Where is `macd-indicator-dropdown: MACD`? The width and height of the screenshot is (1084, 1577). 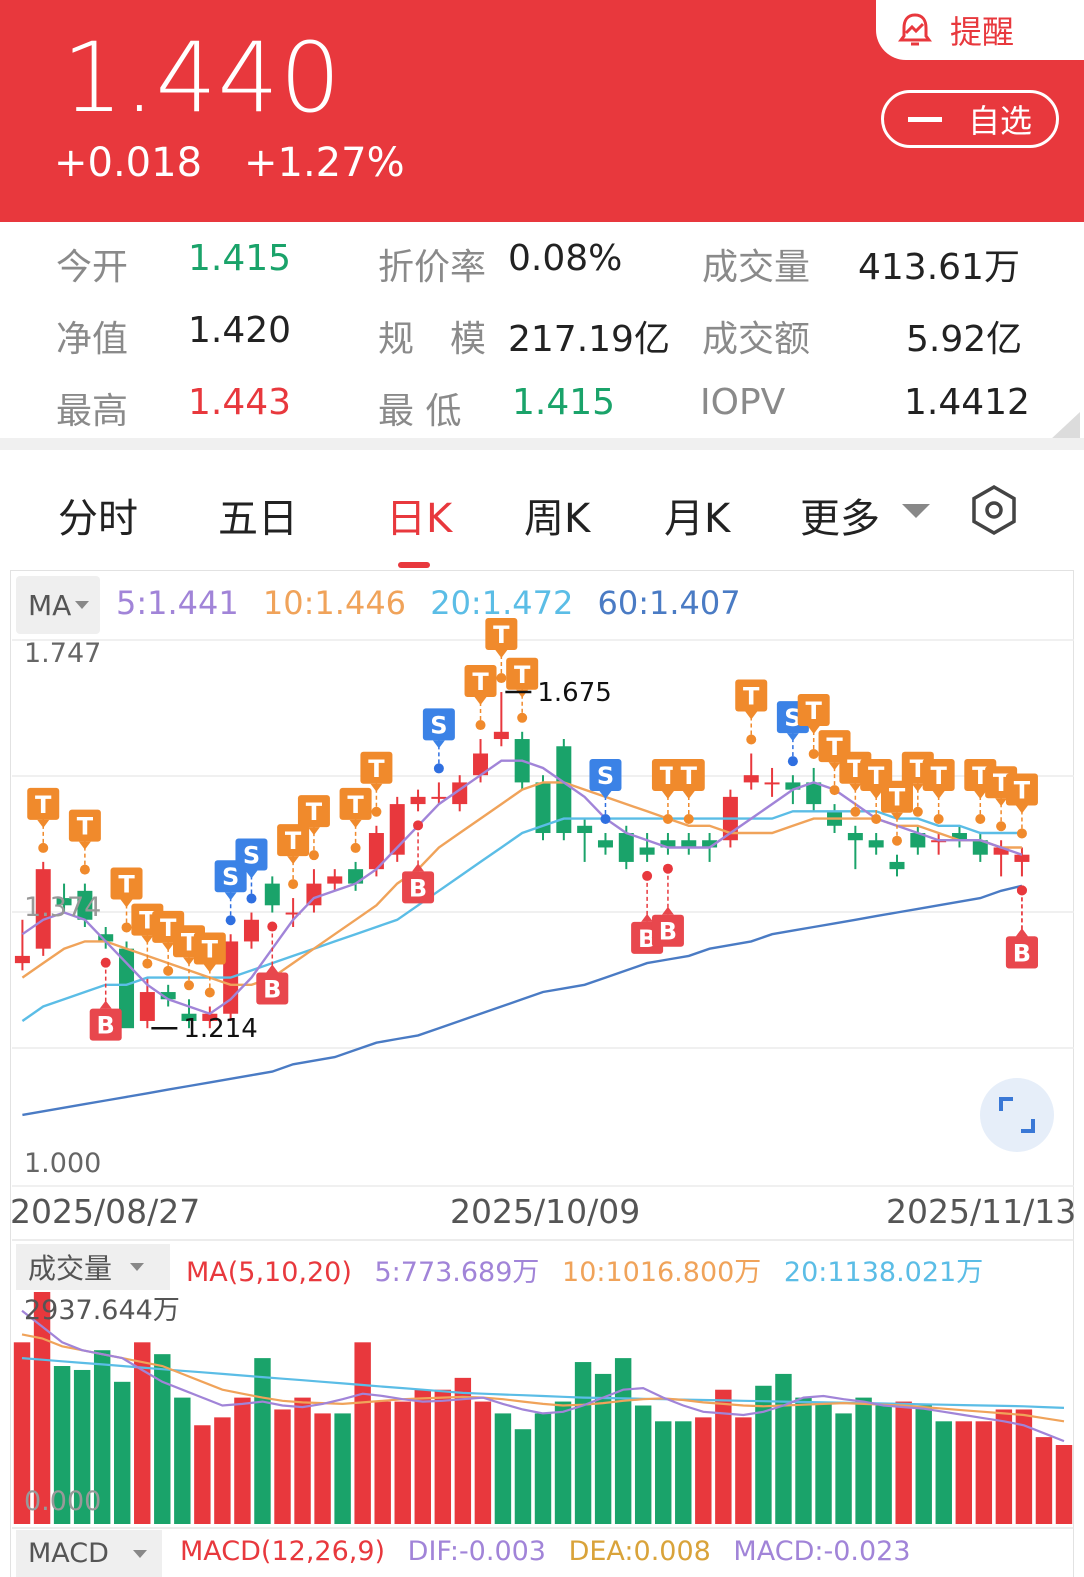
macd-indicator-dropdown: MACD is located at coordinates (89, 1553).